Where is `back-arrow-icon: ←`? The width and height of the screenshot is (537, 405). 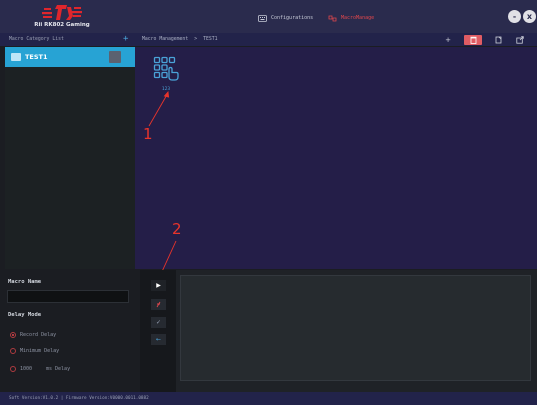
back-arrow-icon: ← is located at coordinates (158, 339).